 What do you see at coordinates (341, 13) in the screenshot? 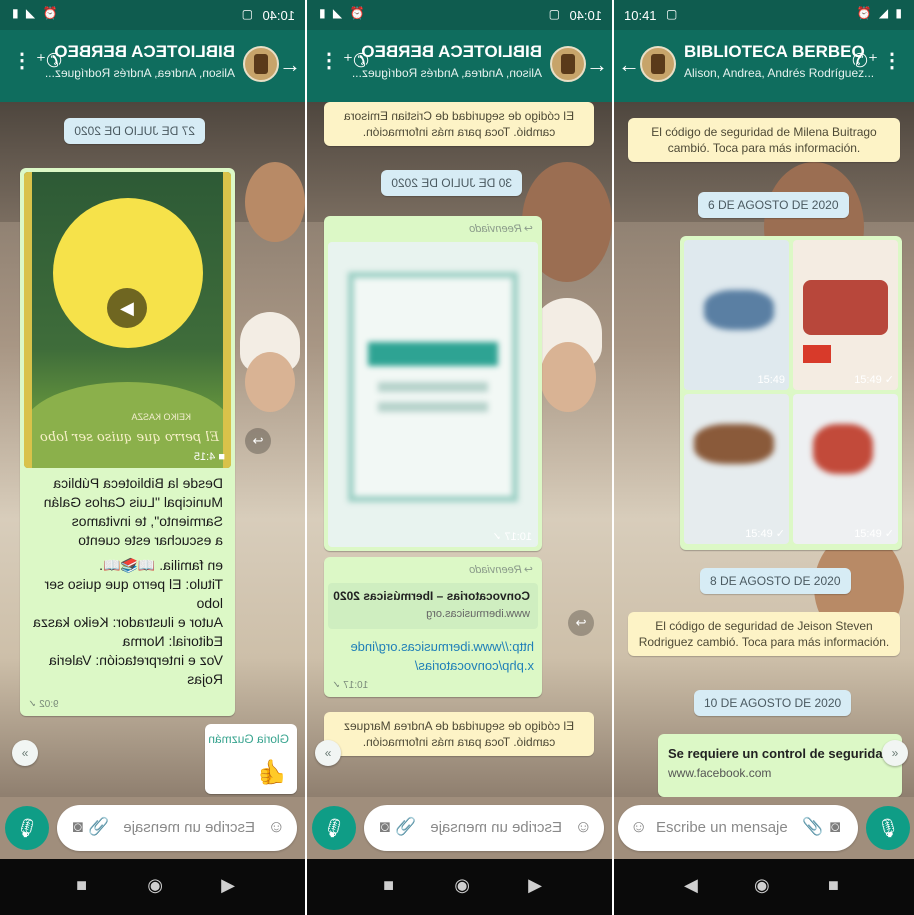
I see `signal-battery-icons: ⏰ ◢ ▮` at bounding box center [341, 13].